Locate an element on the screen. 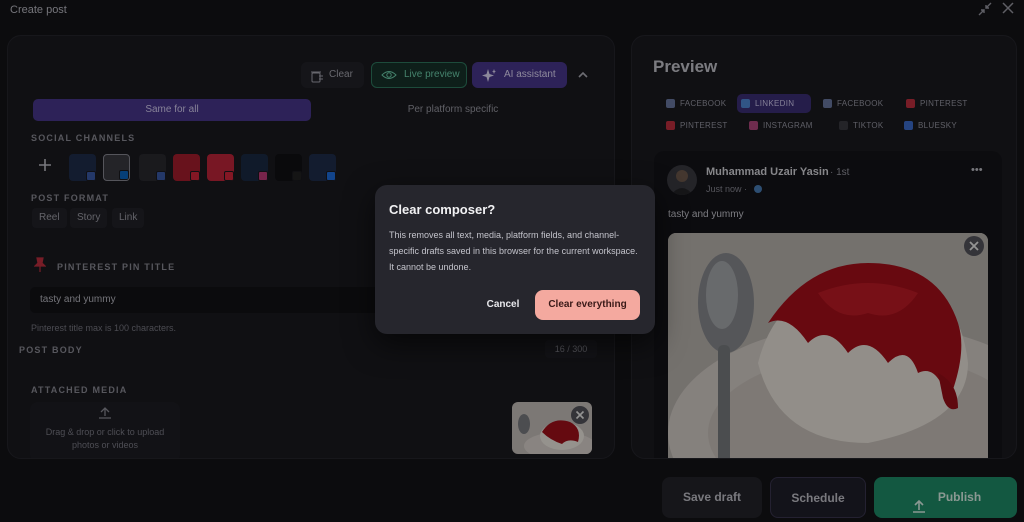 This screenshot has height=522, width=1024. clear-everything-button: Clear everything is located at coordinates (587, 305).